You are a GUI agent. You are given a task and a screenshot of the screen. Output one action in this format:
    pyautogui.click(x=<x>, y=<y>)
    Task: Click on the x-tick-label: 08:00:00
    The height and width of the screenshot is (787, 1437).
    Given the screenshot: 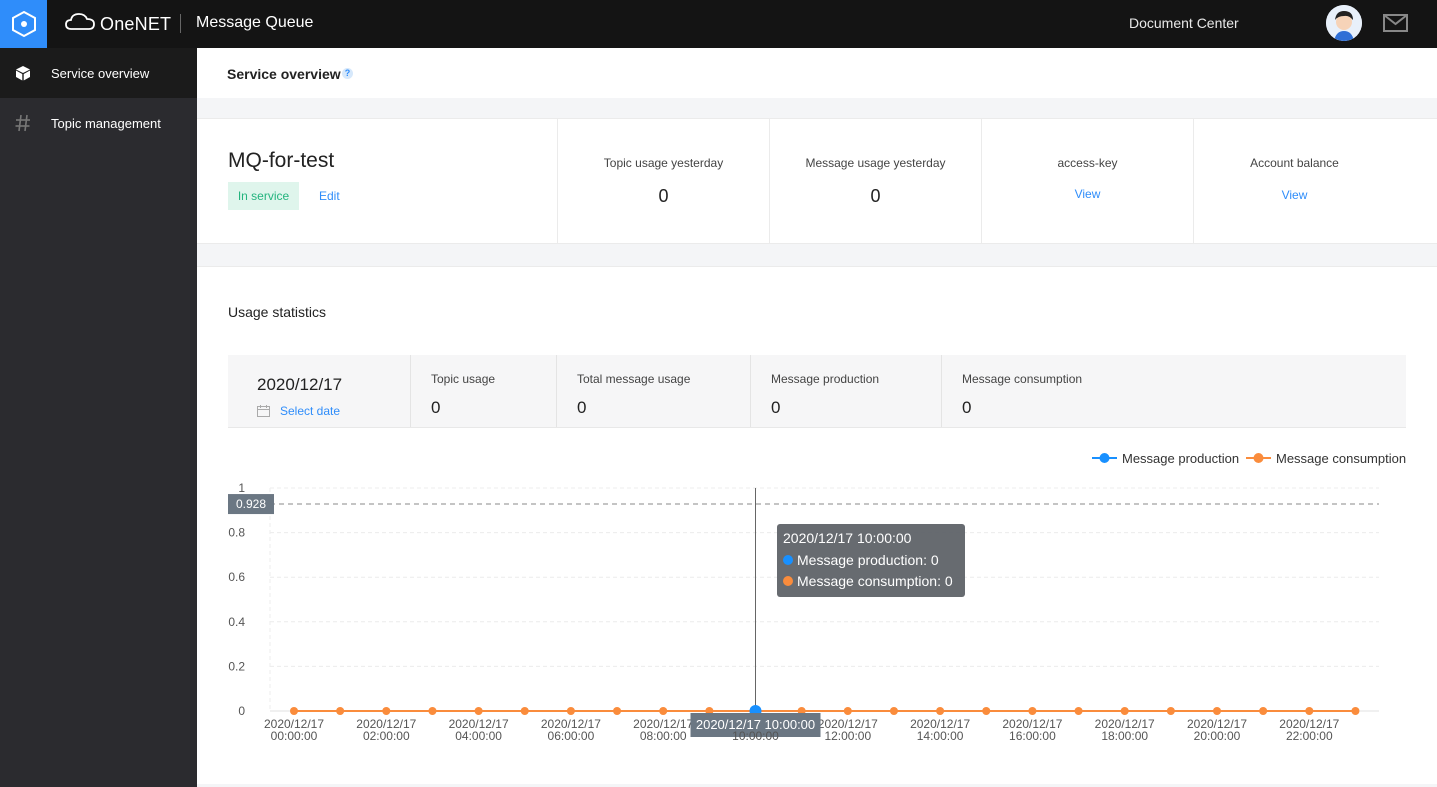 What is the action you would take?
    pyautogui.click(x=663, y=736)
    